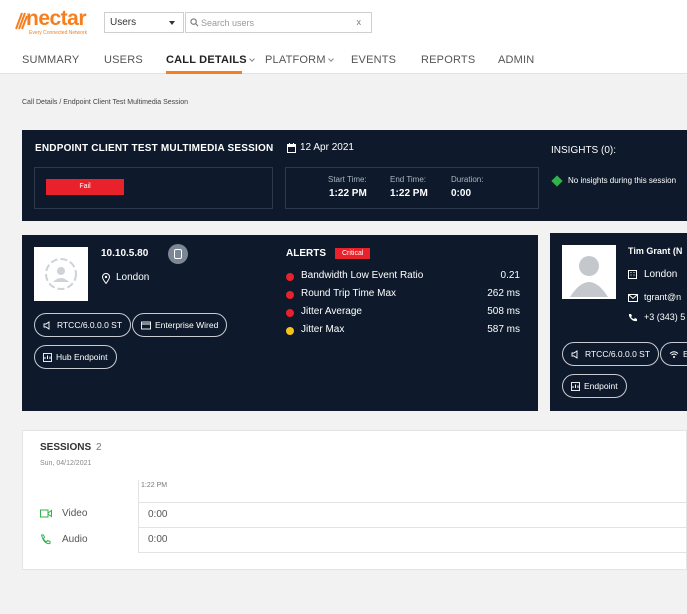 The height and width of the screenshot is (614, 687). I want to click on phone-icon, so click(633, 318).